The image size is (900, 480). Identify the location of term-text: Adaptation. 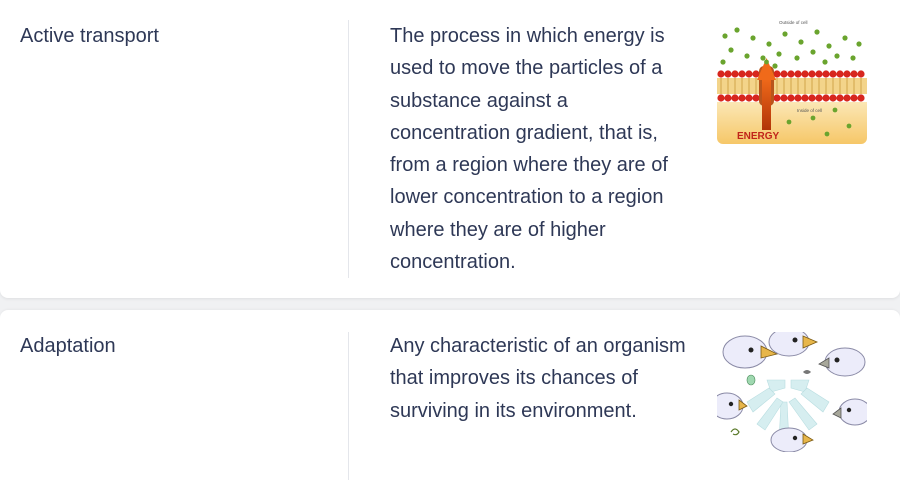
(68, 346).